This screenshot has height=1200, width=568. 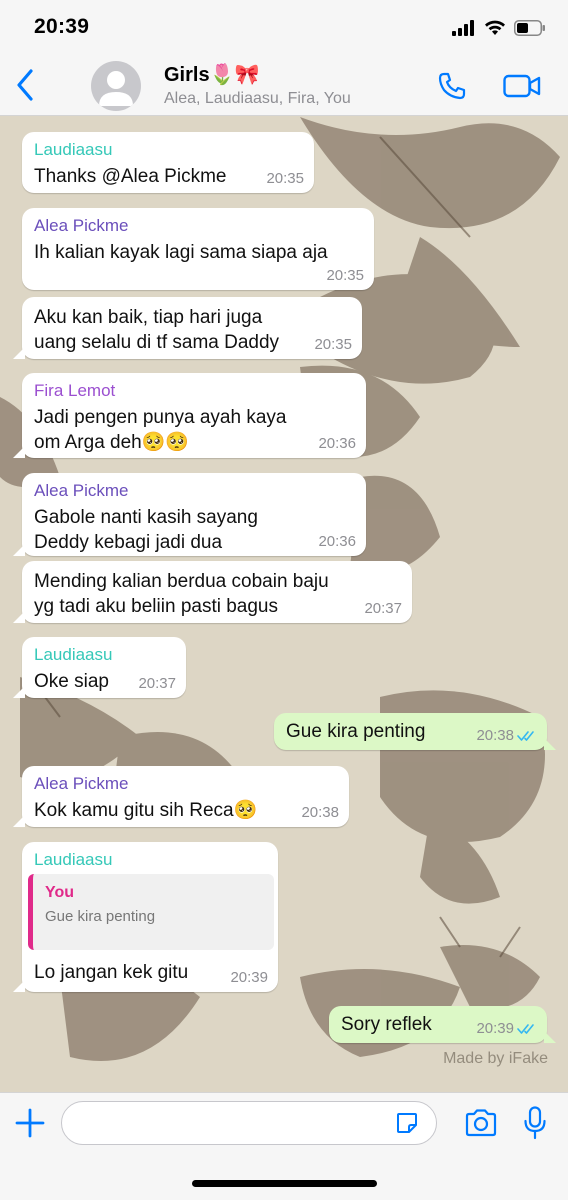 What do you see at coordinates (130, 176) in the screenshot?
I see `message-text: Thanks @Alea Pickme` at bounding box center [130, 176].